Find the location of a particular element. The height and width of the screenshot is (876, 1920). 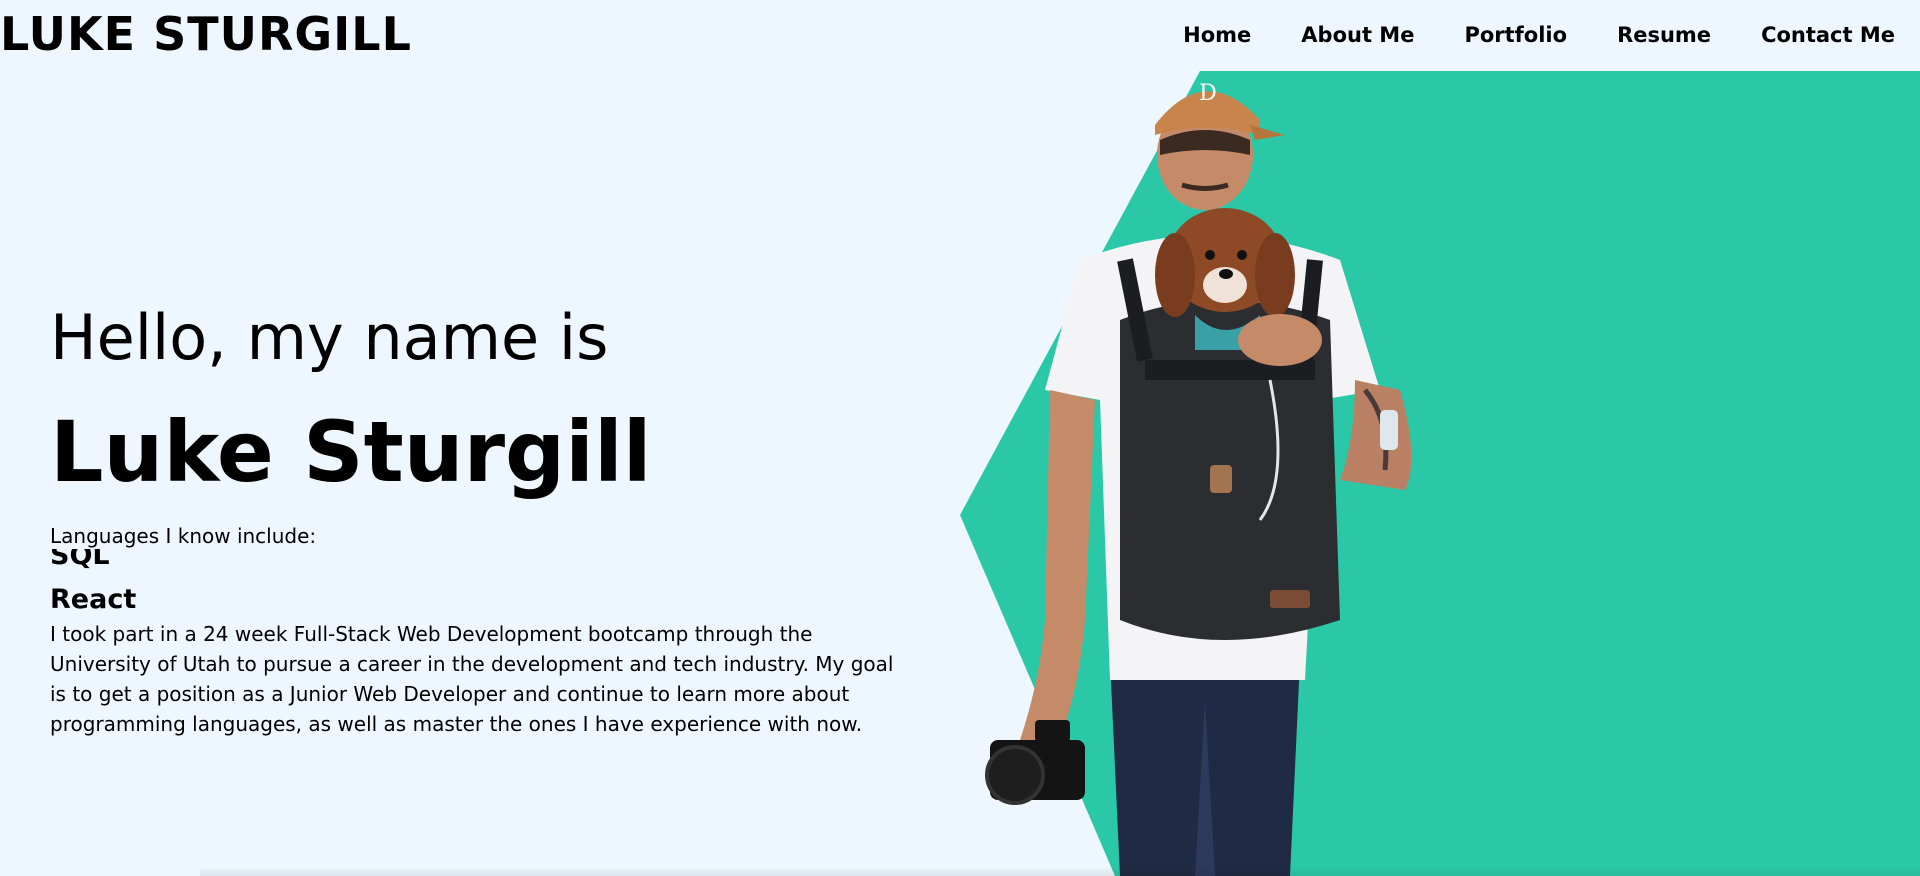

languages-ticker: SQL React is located at coordinates (200, 583).